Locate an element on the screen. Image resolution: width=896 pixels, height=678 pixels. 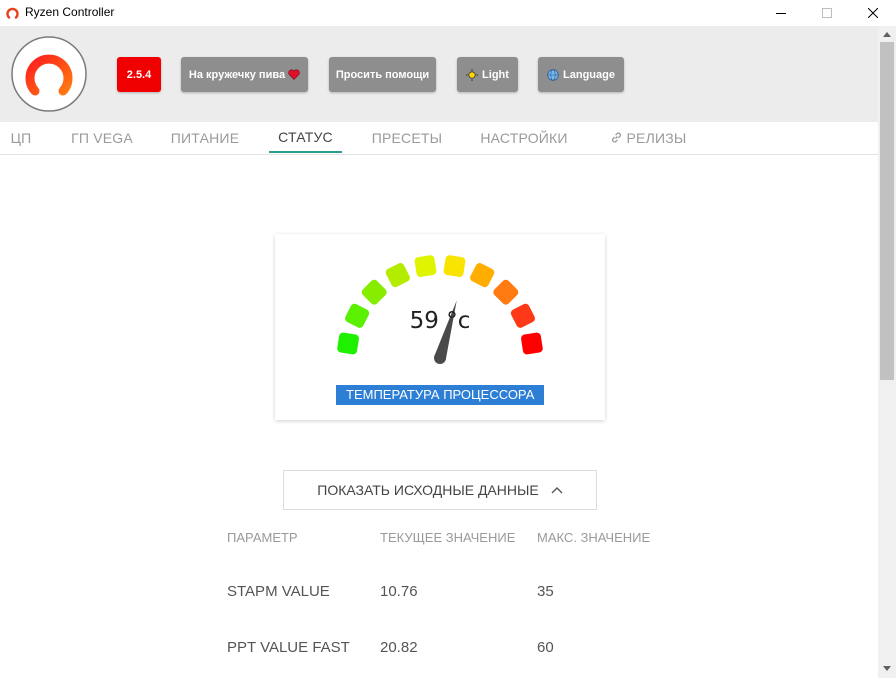
tab-cpu: ЦП is located at coordinates (21, 137).